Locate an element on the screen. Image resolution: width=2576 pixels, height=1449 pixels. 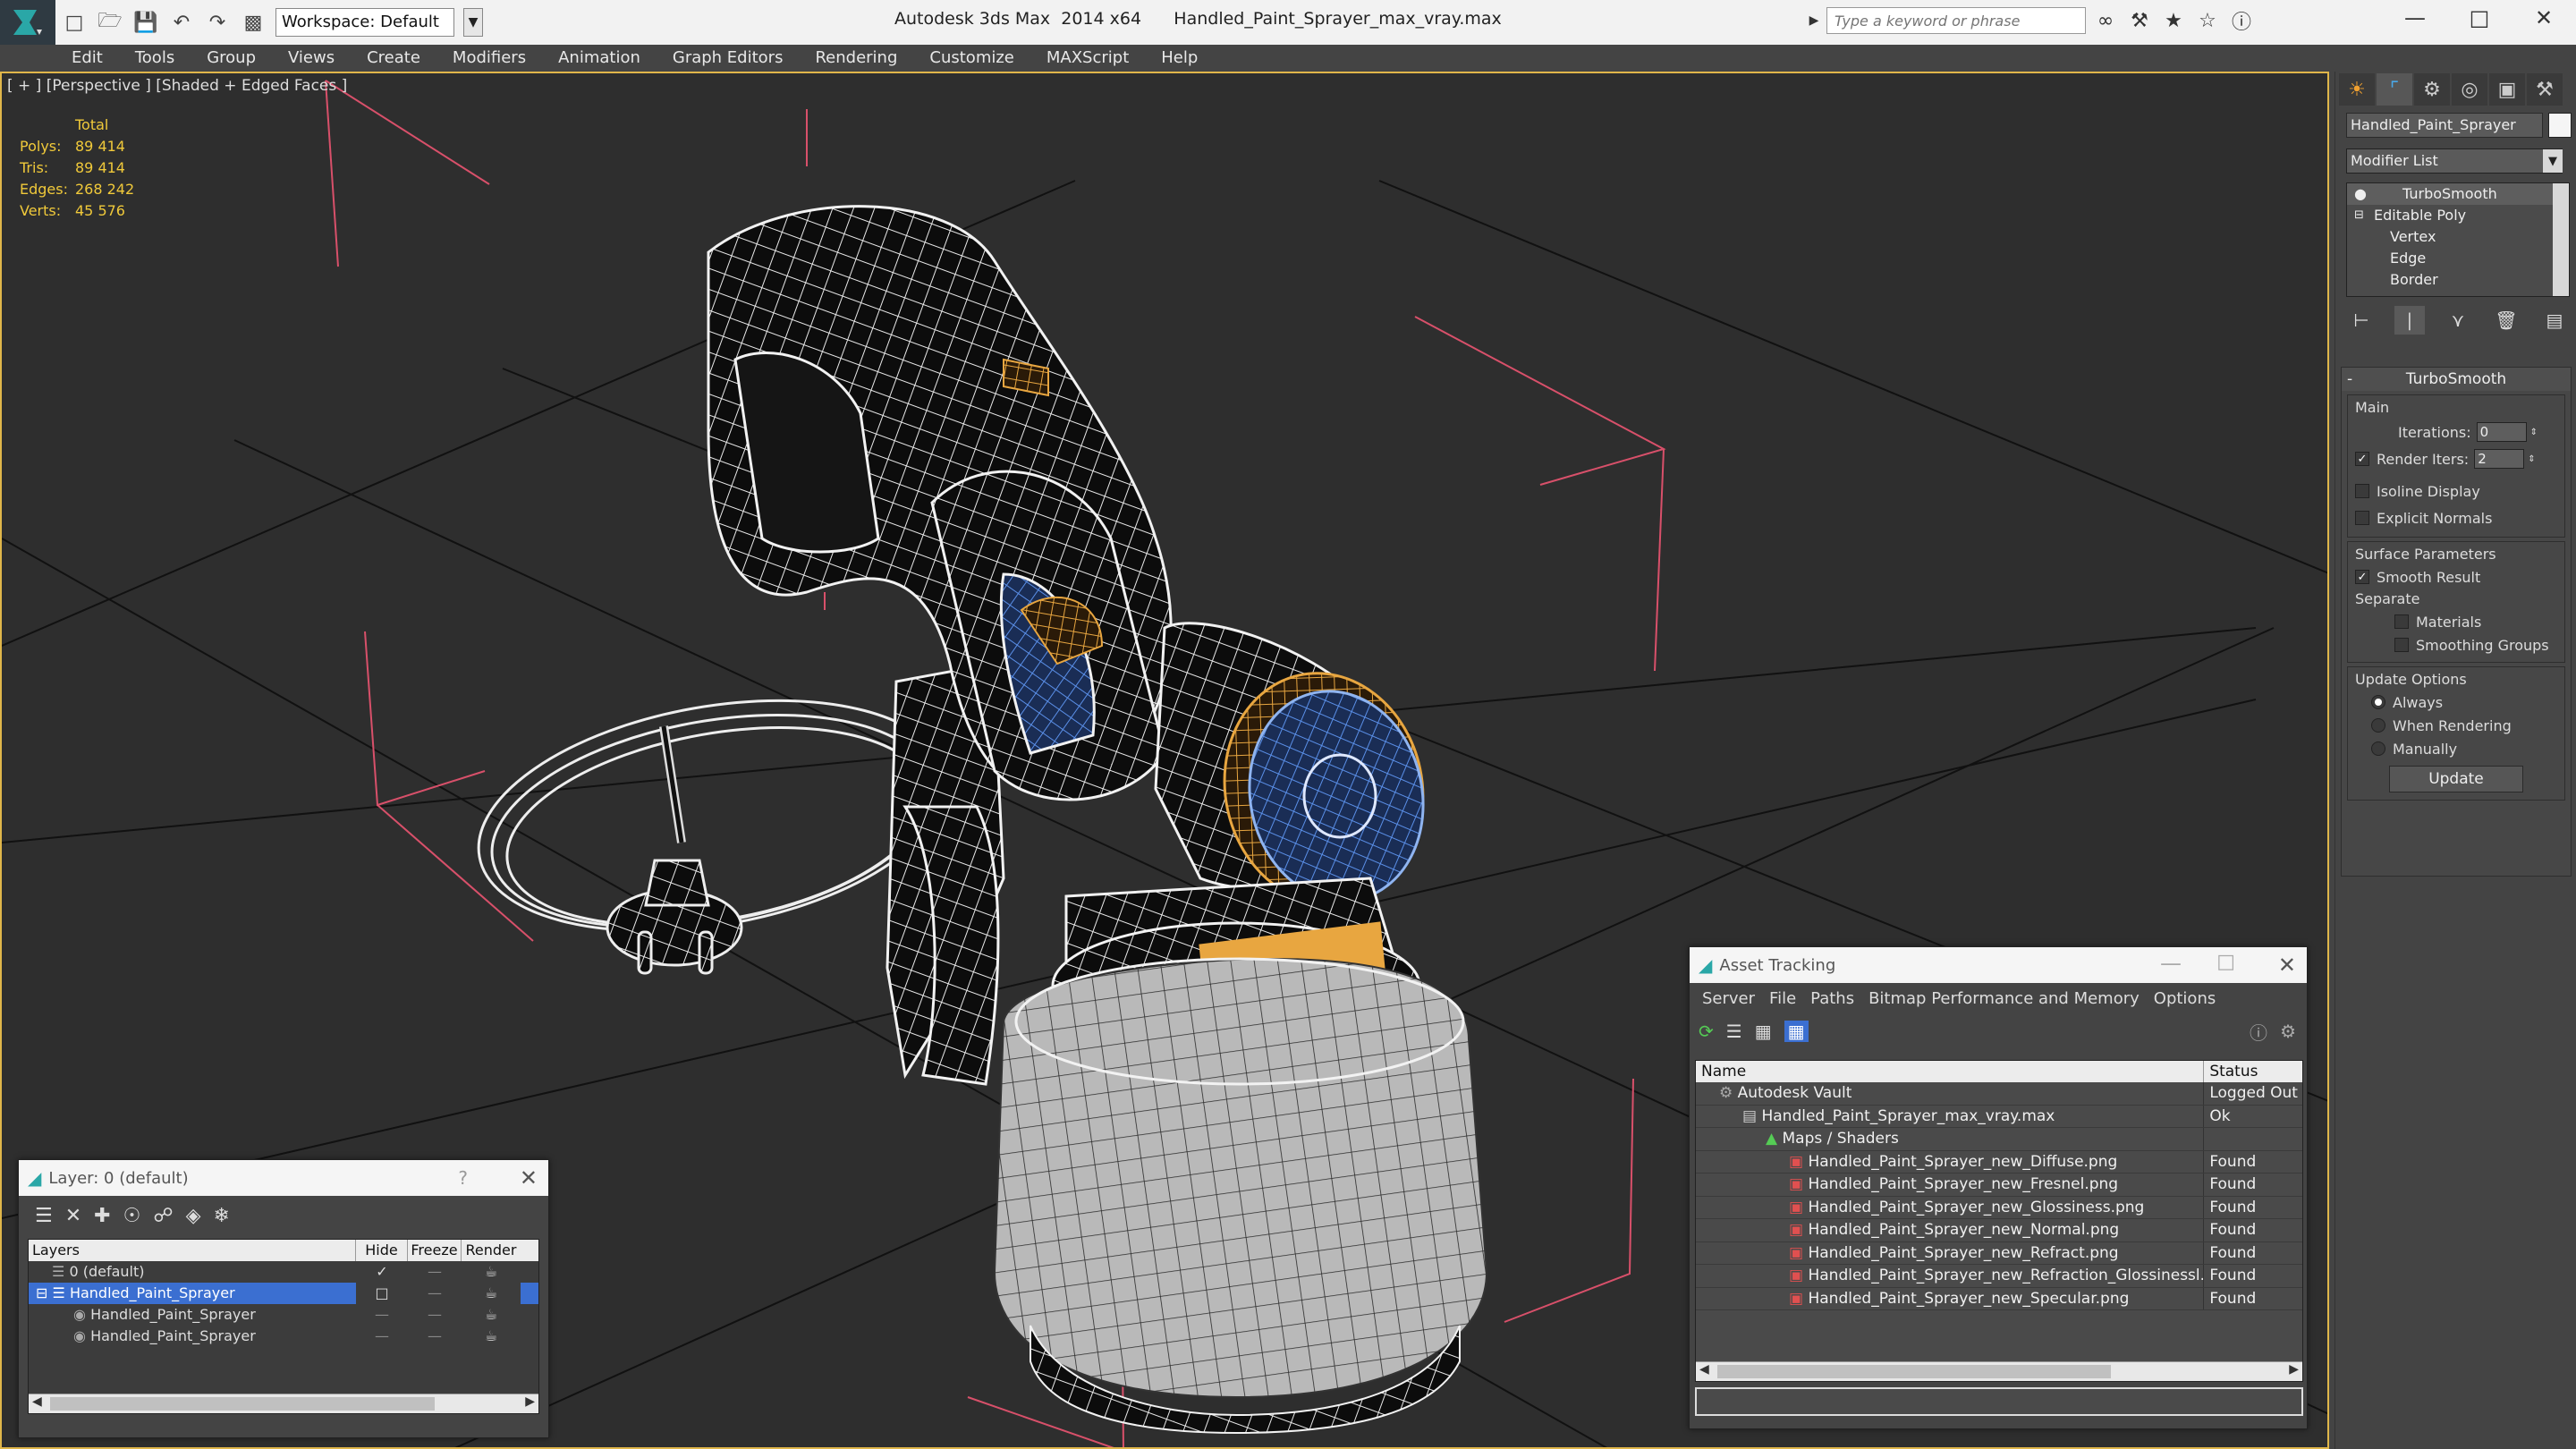
modify-tab-icon: ⌜ is located at coordinates (2394, 89).